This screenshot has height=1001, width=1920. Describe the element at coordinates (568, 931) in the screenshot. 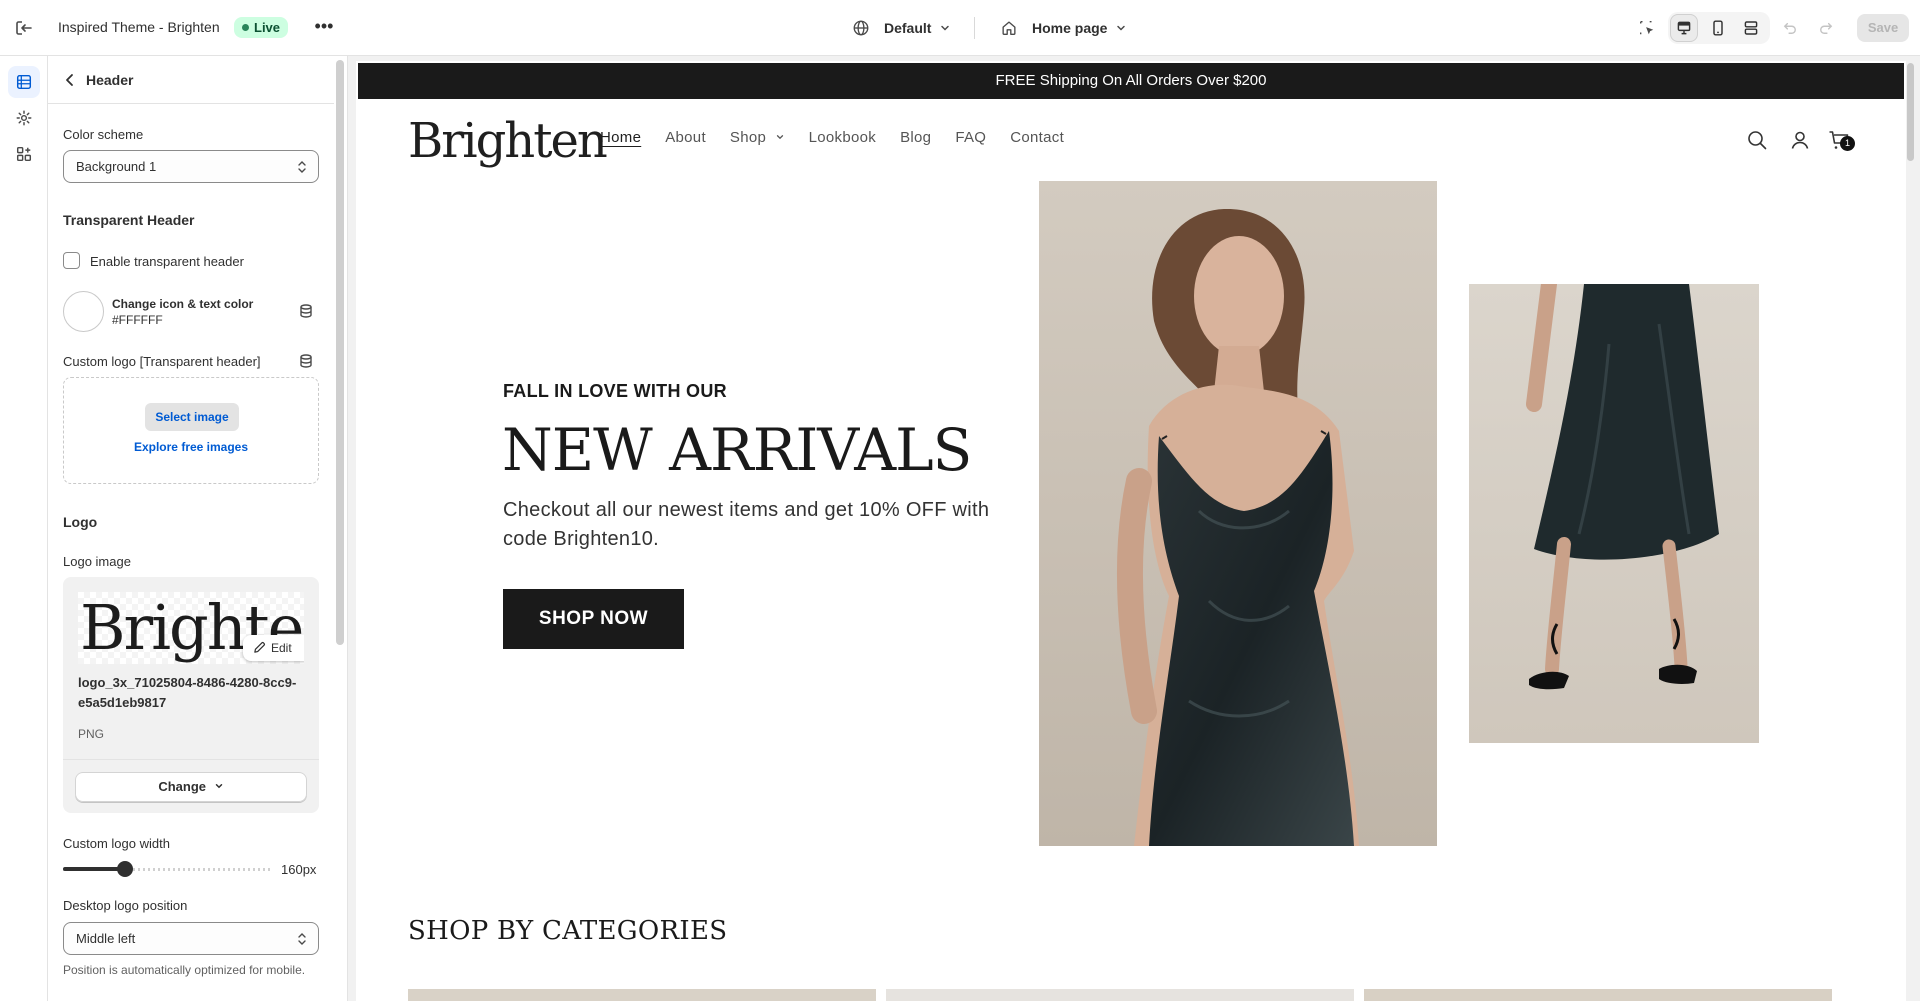

I see `categories-heading: SHOP BY CATEGORIES` at that location.